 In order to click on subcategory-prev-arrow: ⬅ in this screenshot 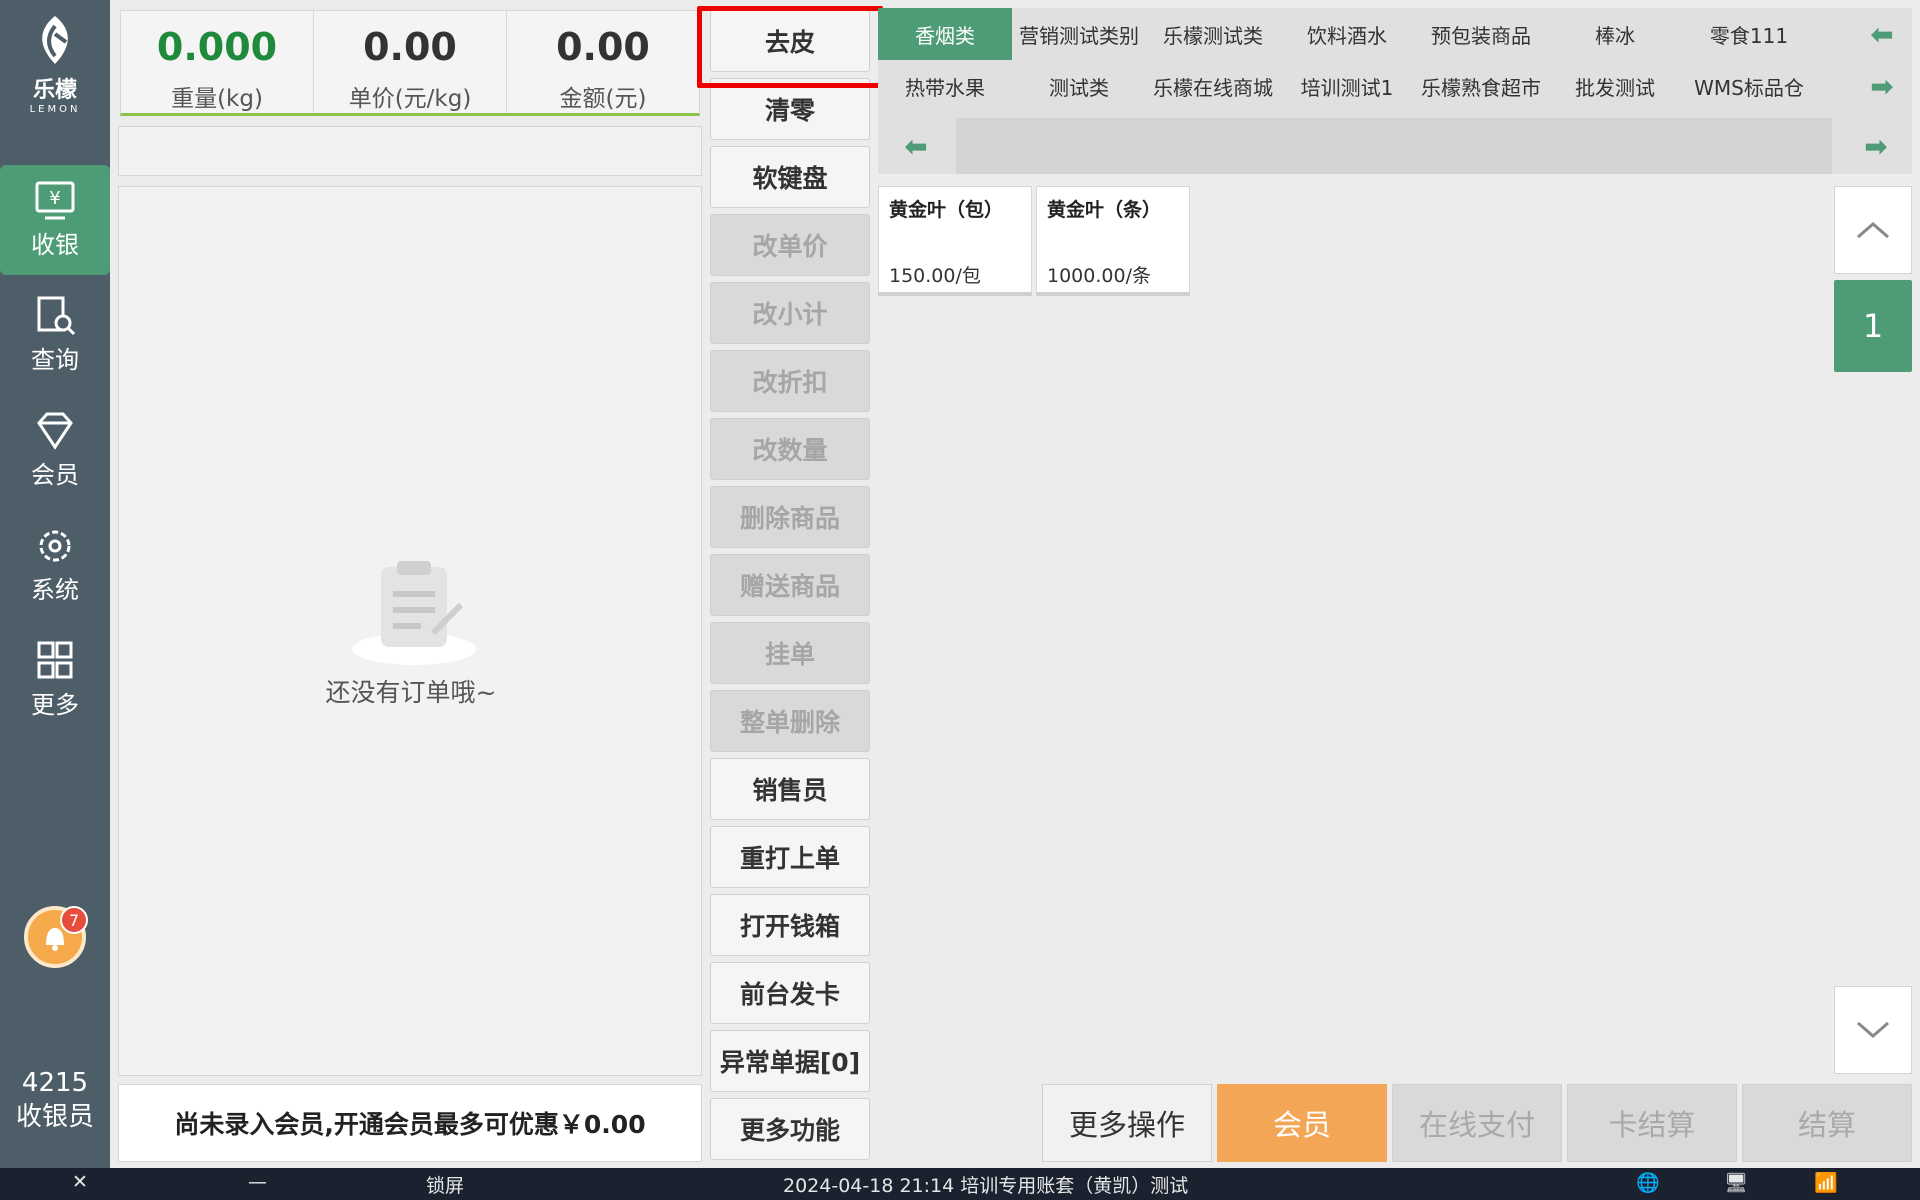, I will do `click(916, 146)`.